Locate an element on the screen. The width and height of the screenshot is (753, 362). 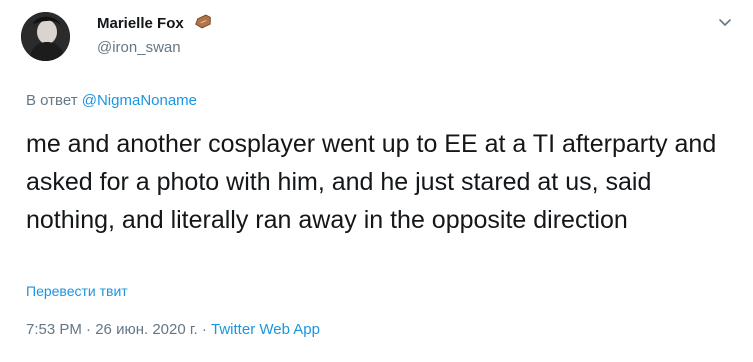
reply-context: В ответ @NigmaNoname is located at coordinates (111, 100).